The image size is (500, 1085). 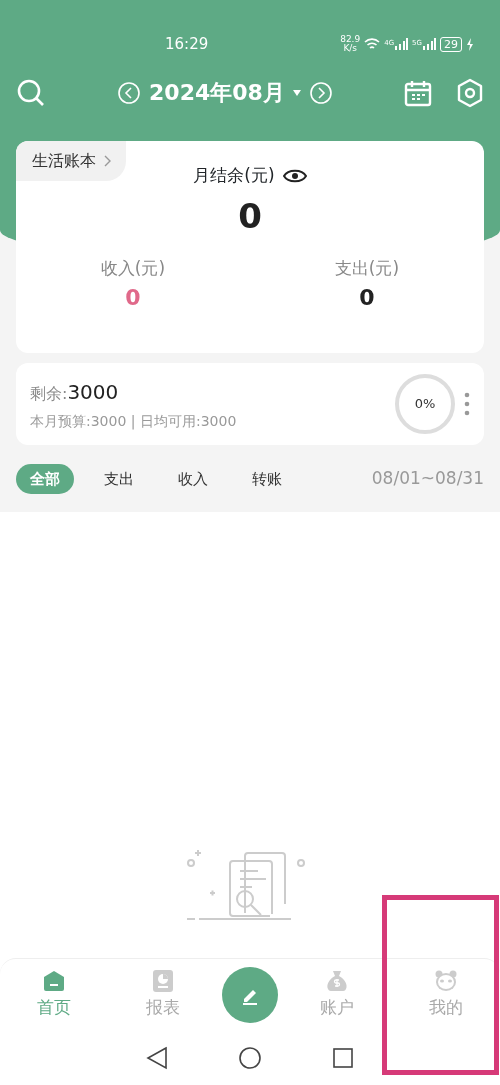 I want to click on calendar-icon, so click(x=418, y=92).